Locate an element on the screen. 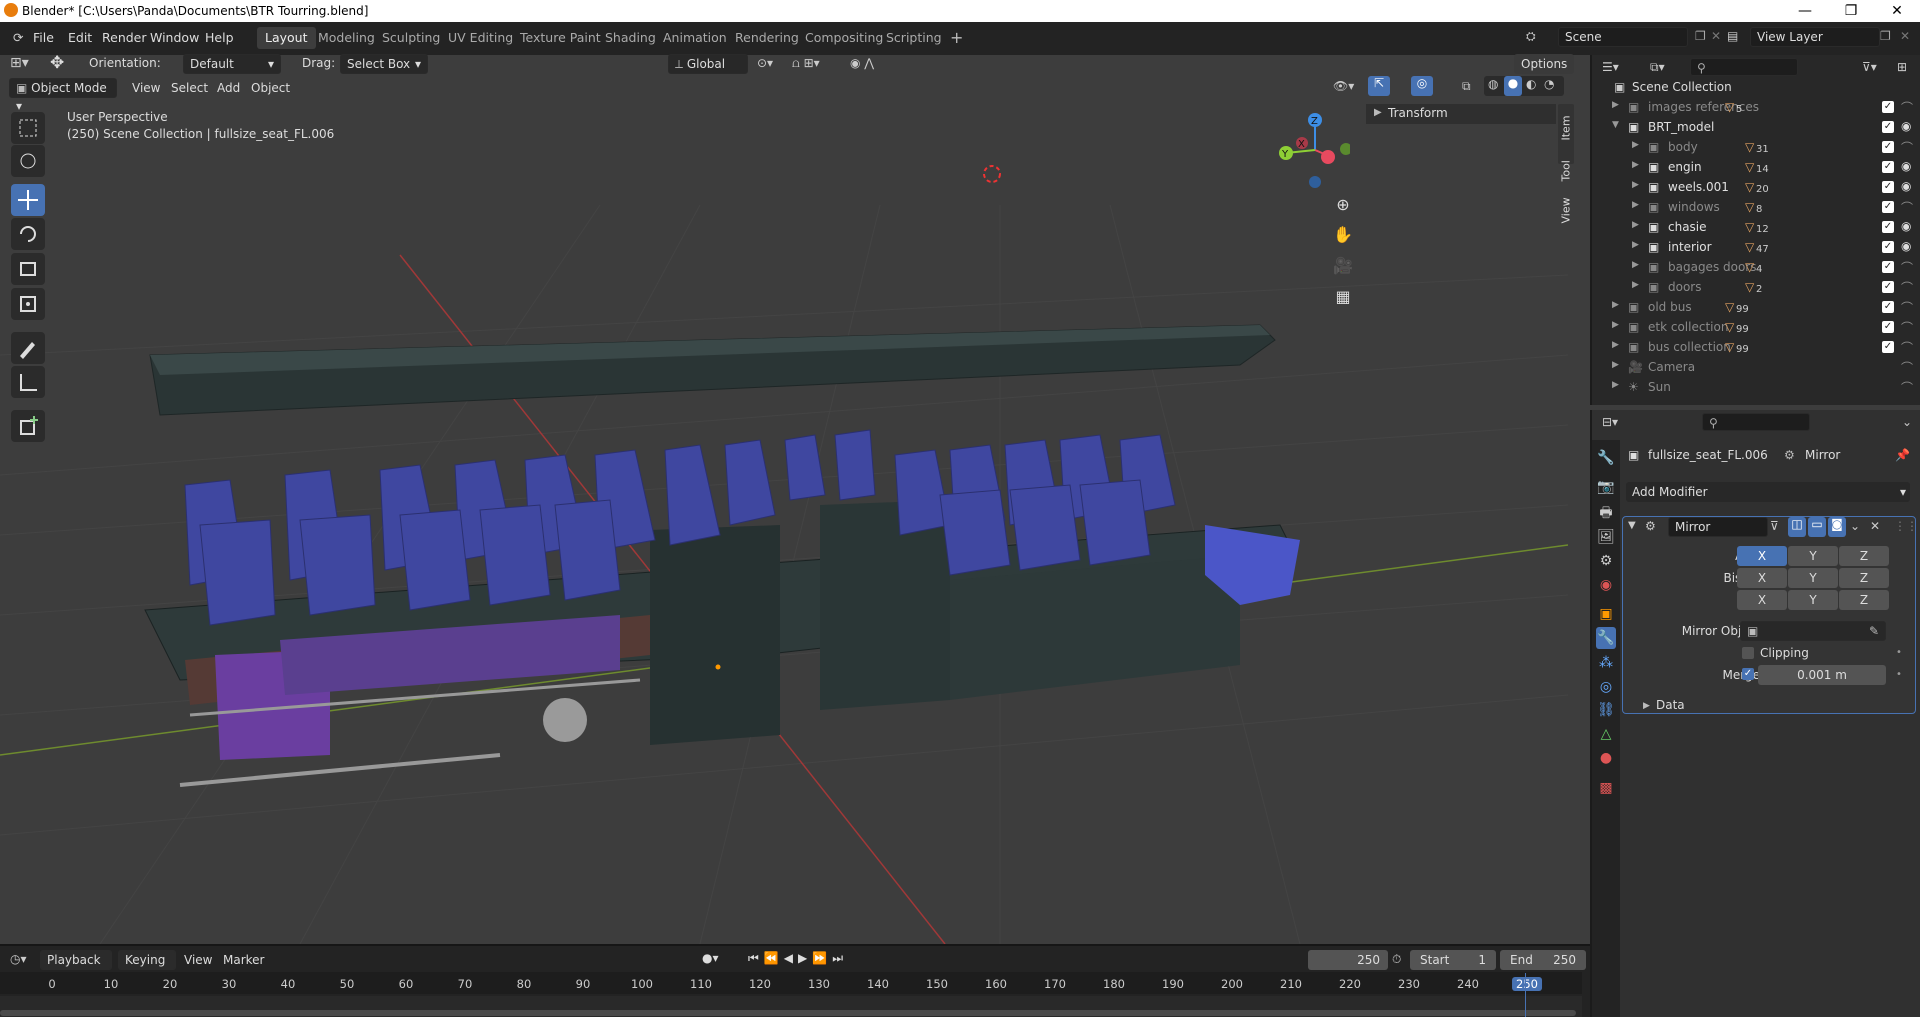 The height and width of the screenshot is (1017, 1920). end-frame-field: End 250 is located at coordinates (1543, 960).